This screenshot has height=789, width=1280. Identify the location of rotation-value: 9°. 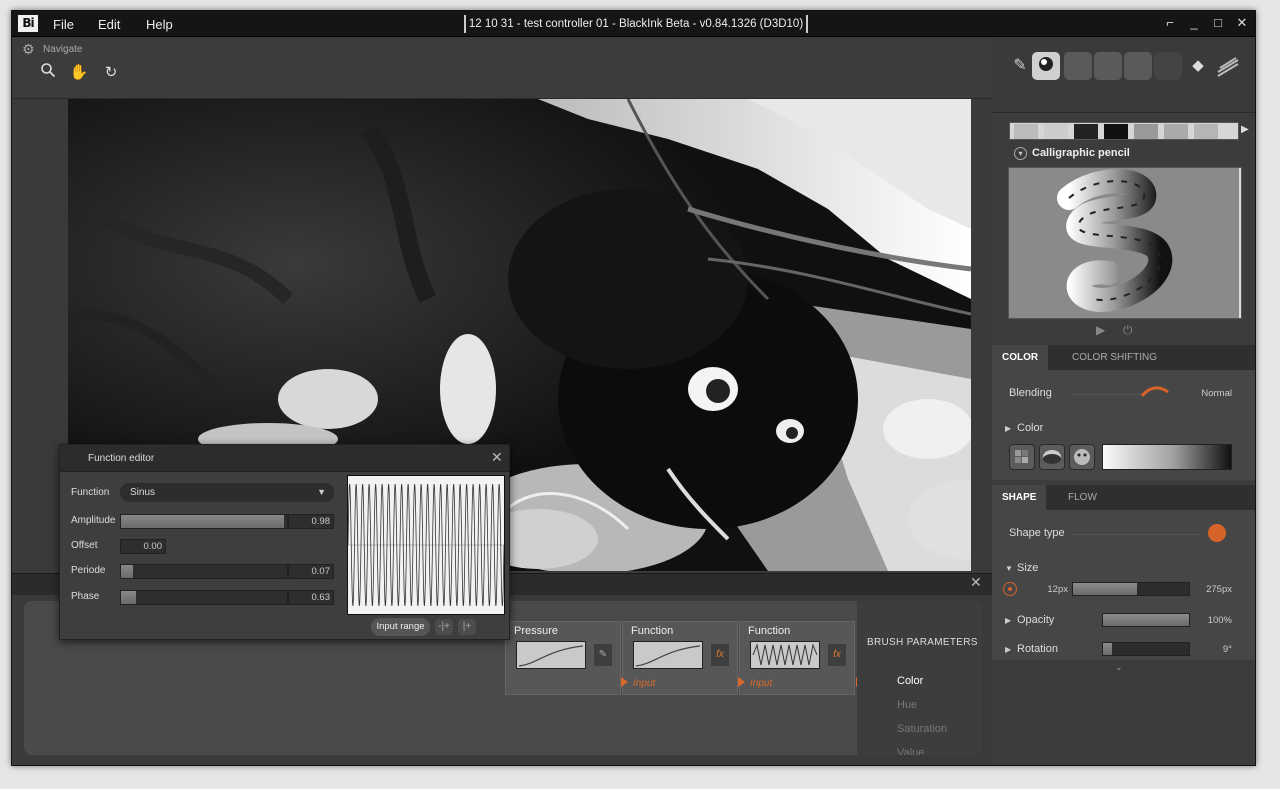
(1212, 649).